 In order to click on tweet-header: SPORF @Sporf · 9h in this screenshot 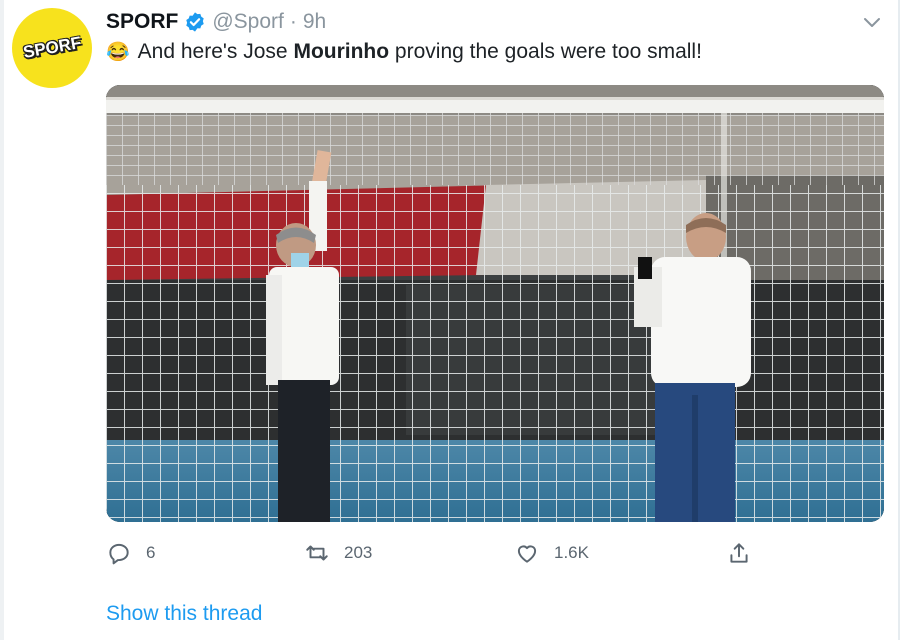, I will do `click(216, 22)`.